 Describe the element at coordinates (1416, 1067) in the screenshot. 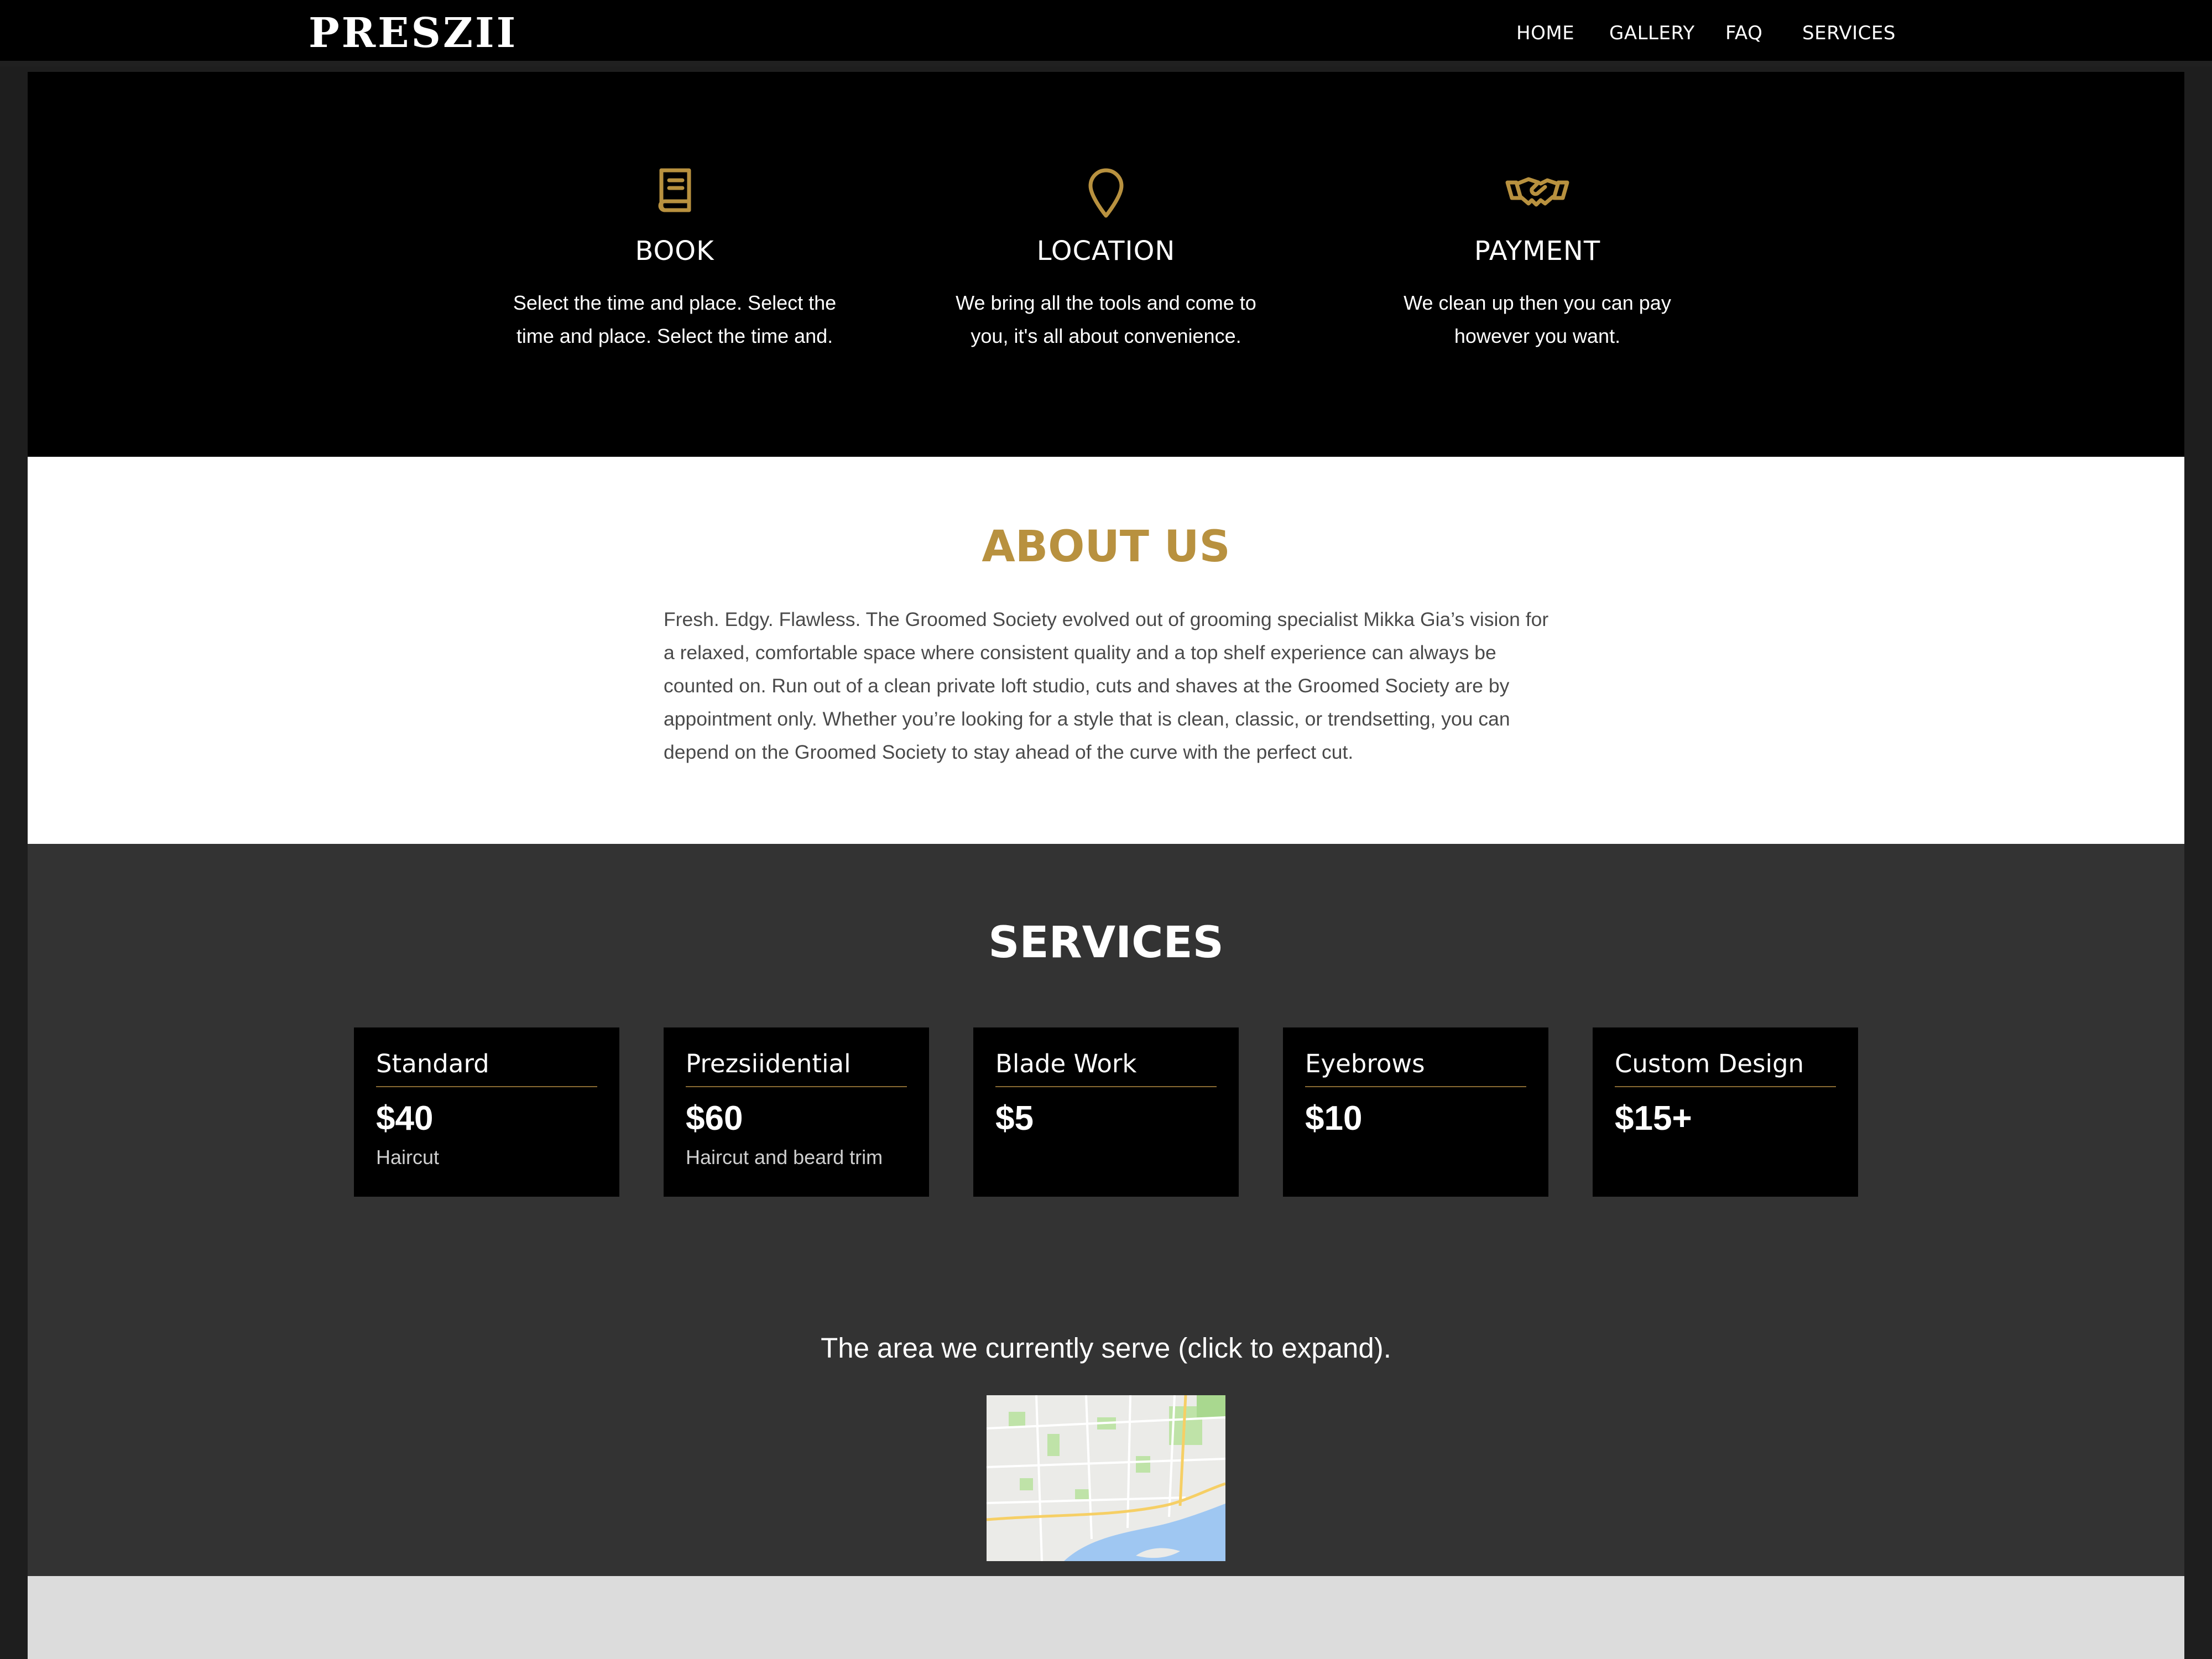

I see `service-name: Eyebrows` at that location.